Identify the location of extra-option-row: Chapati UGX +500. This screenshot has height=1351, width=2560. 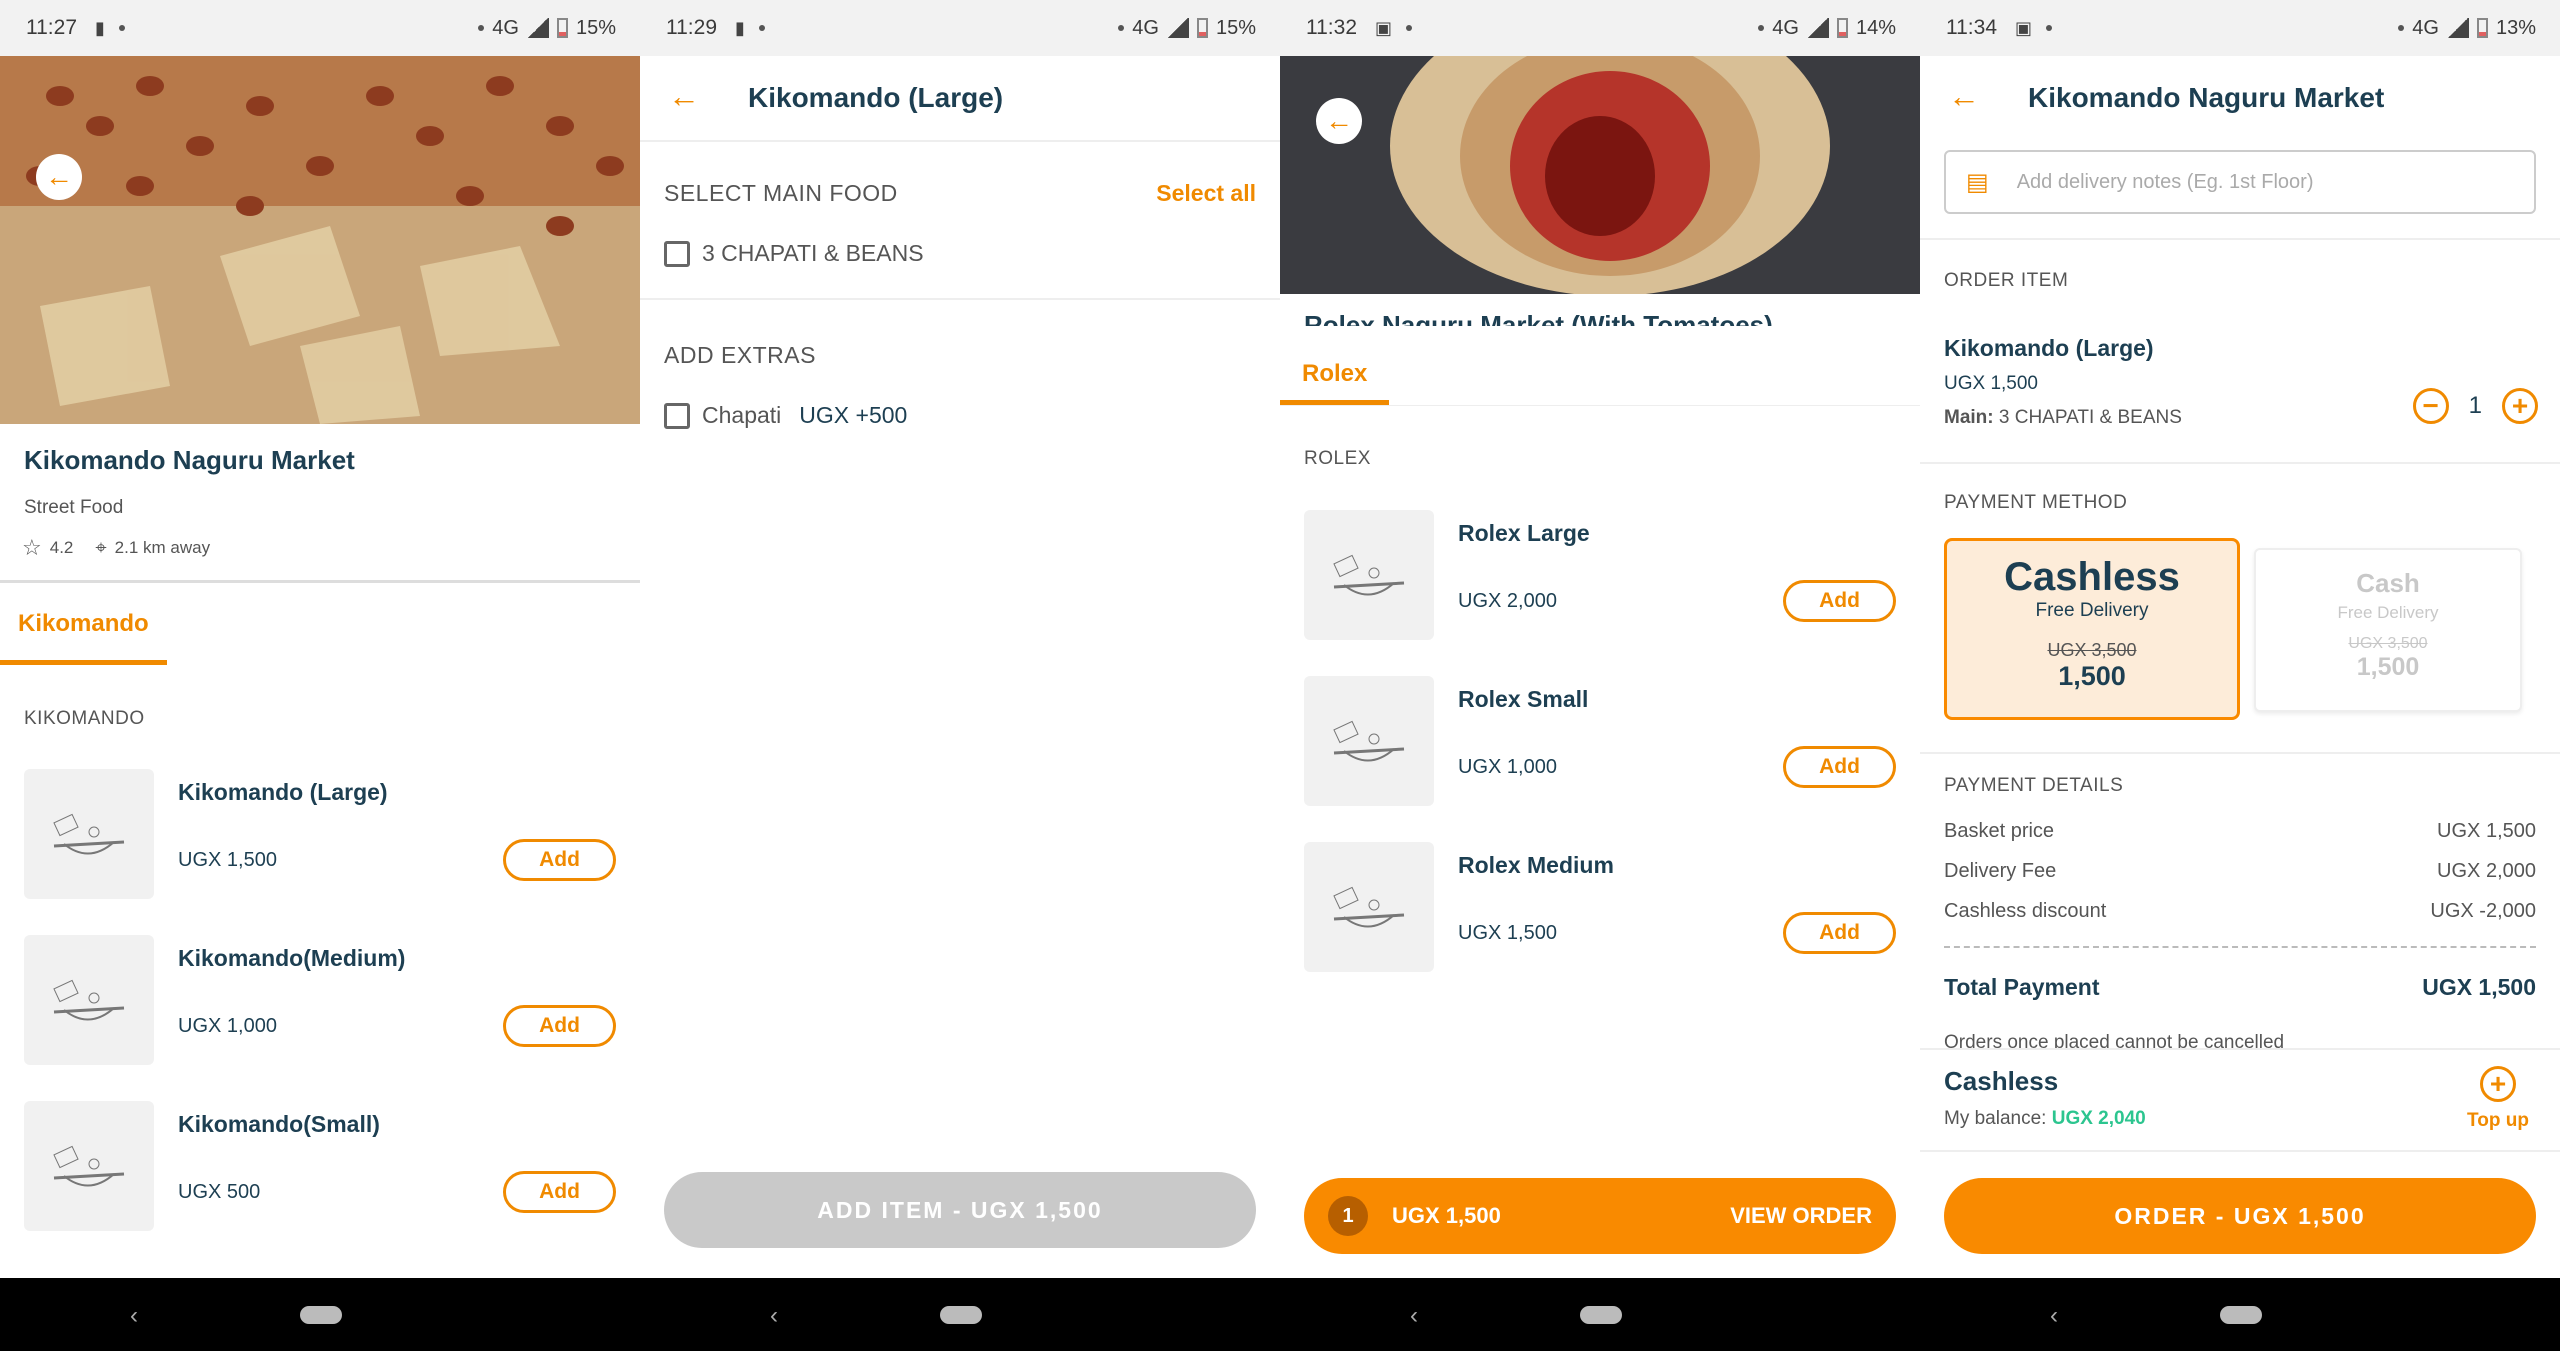
(785, 415).